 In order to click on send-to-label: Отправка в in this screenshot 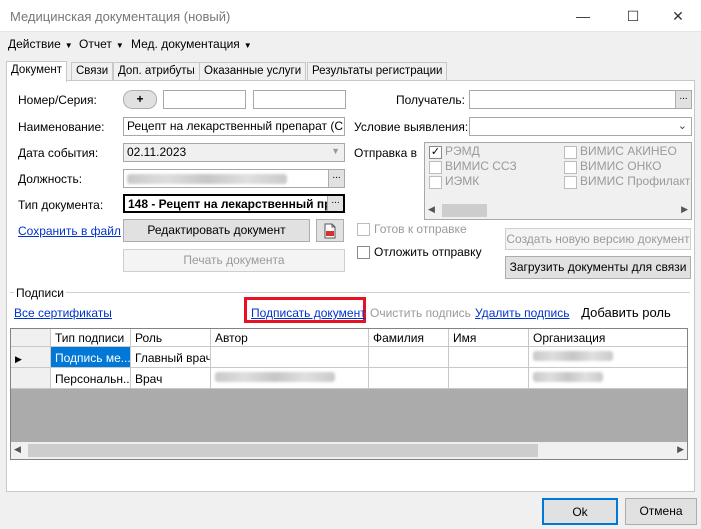, I will do `click(385, 153)`.